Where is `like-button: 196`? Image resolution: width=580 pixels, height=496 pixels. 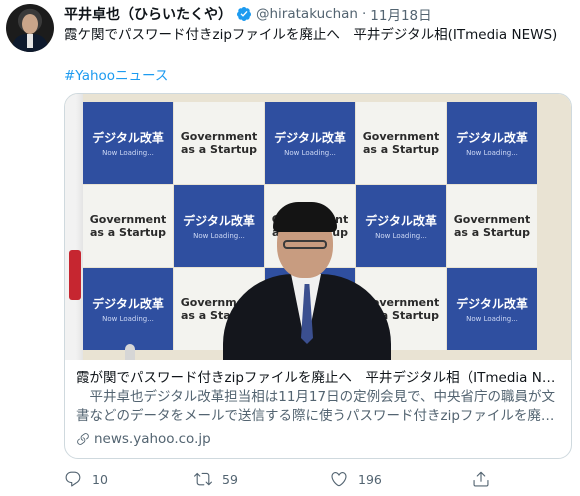
like-button: 196 is located at coordinates (356, 479).